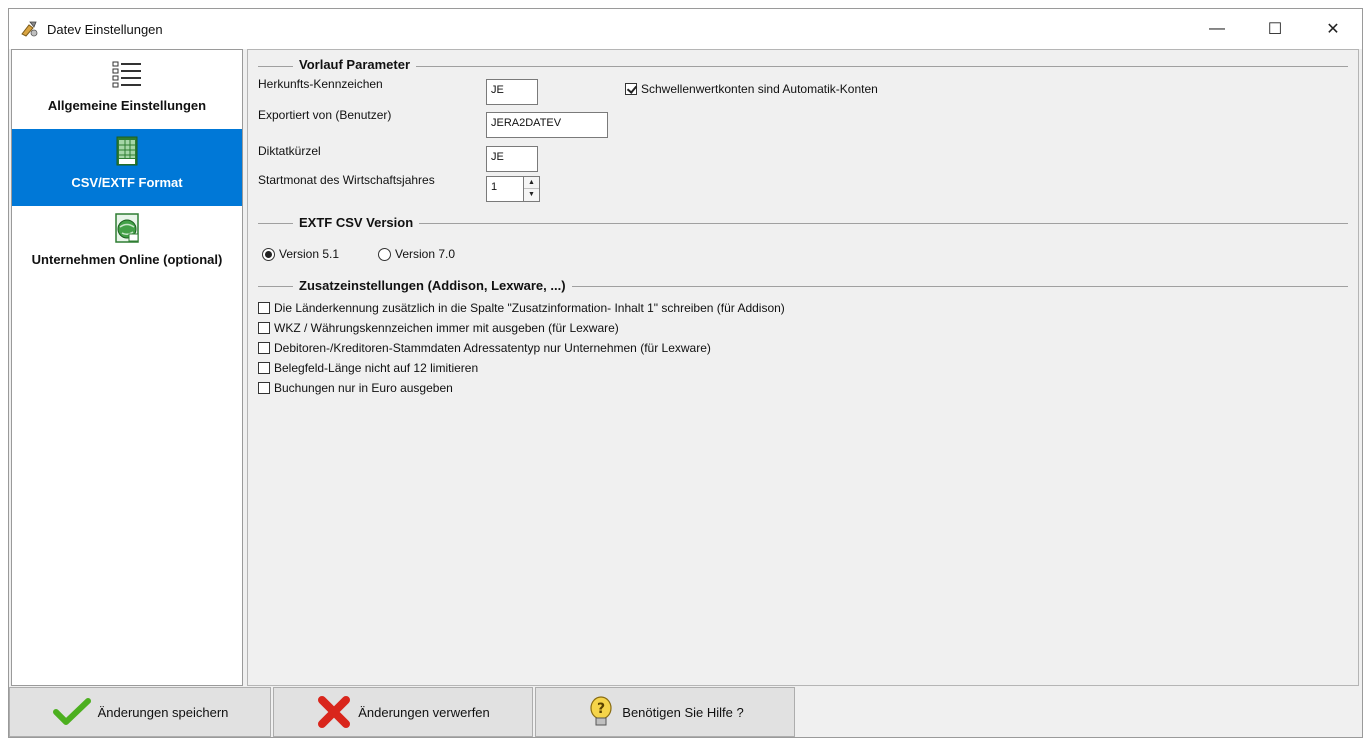  I want to click on sidebar-item-csv-extf-format: CSV/EXTF Format, so click(127, 167).